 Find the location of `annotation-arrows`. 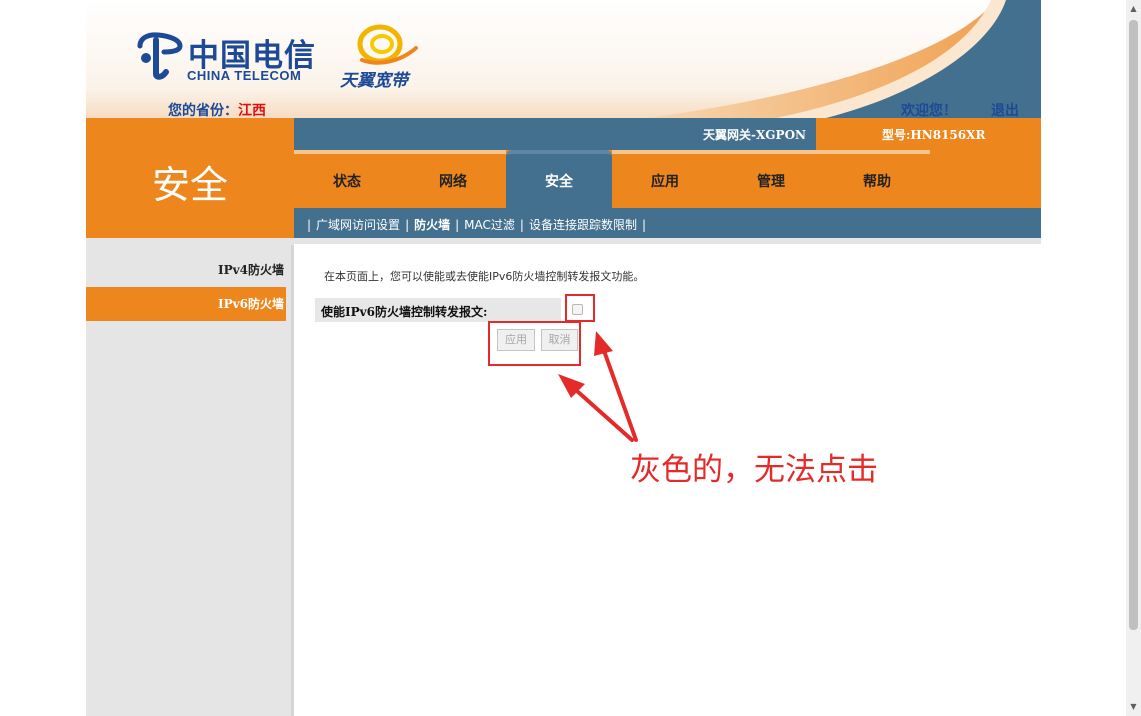

annotation-arrows is located at coordinates (598, 386).